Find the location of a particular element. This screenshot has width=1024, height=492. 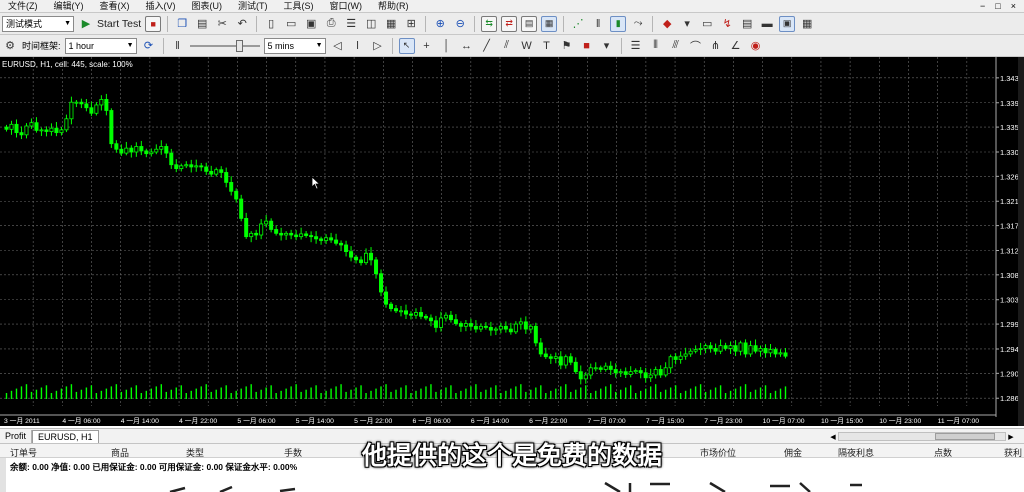

x-tick-label: 6 一月 14:00 is located at coordinates (490, 421).